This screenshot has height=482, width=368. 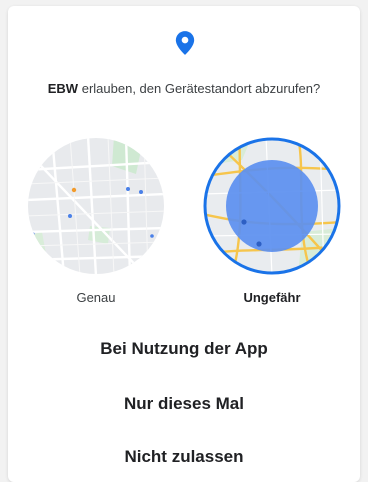 What do you see at coordinates (184, 349) in the screenshot?
I see `allow-while-using-button: Bei Nutzung der App` at bounding box center [184, 349].